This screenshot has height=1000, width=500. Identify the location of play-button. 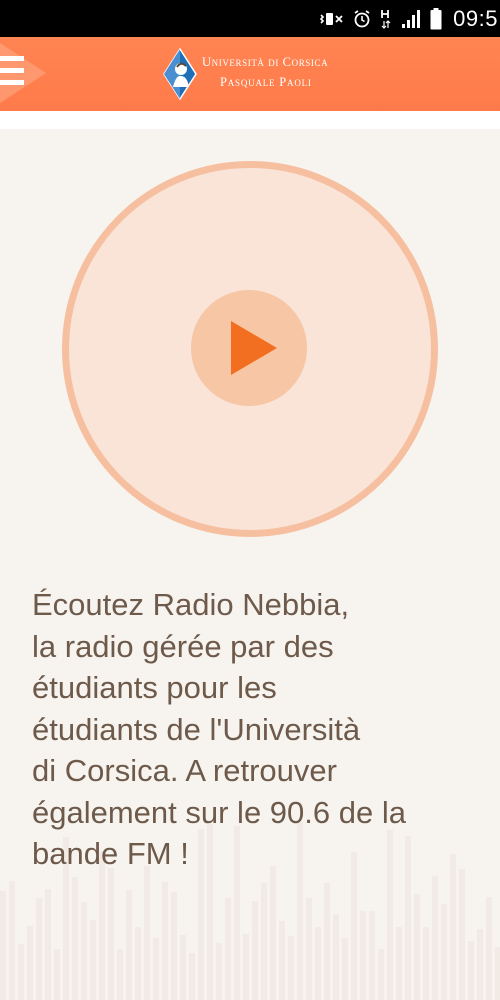
(249, 348).